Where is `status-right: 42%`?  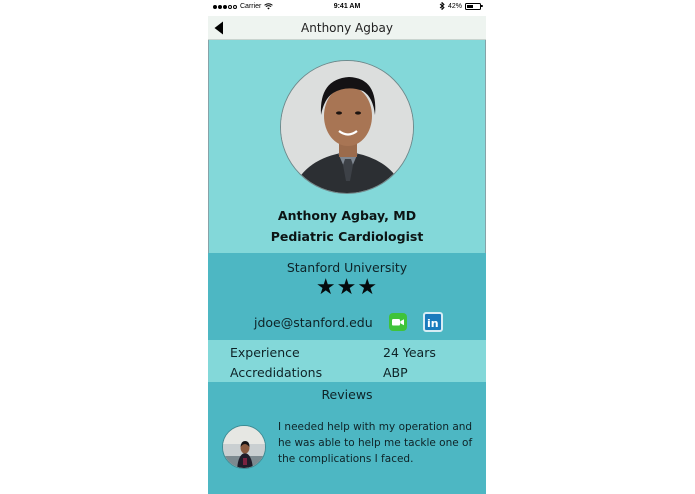 status-right: 42% is located at coordinates (461, 6).